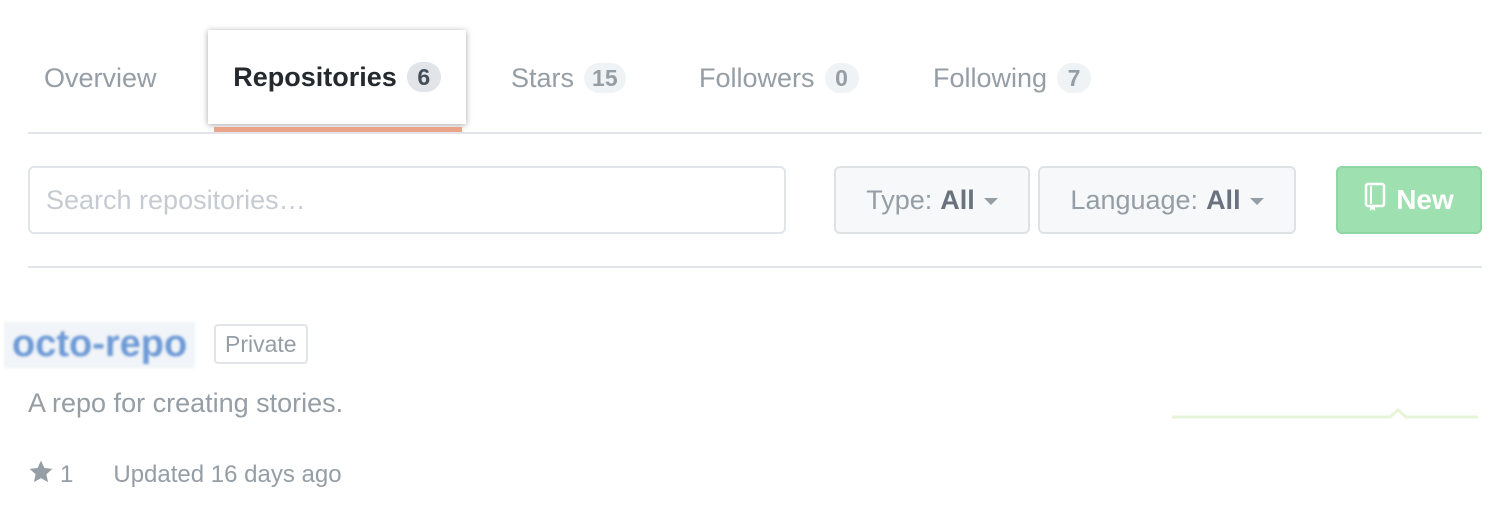 The width and height of the screenshot is (1506, 514). What do you see at coordinates (338, 129) in the screenshot?
I see `active-tab-underline` at bounding box center [338, 129].